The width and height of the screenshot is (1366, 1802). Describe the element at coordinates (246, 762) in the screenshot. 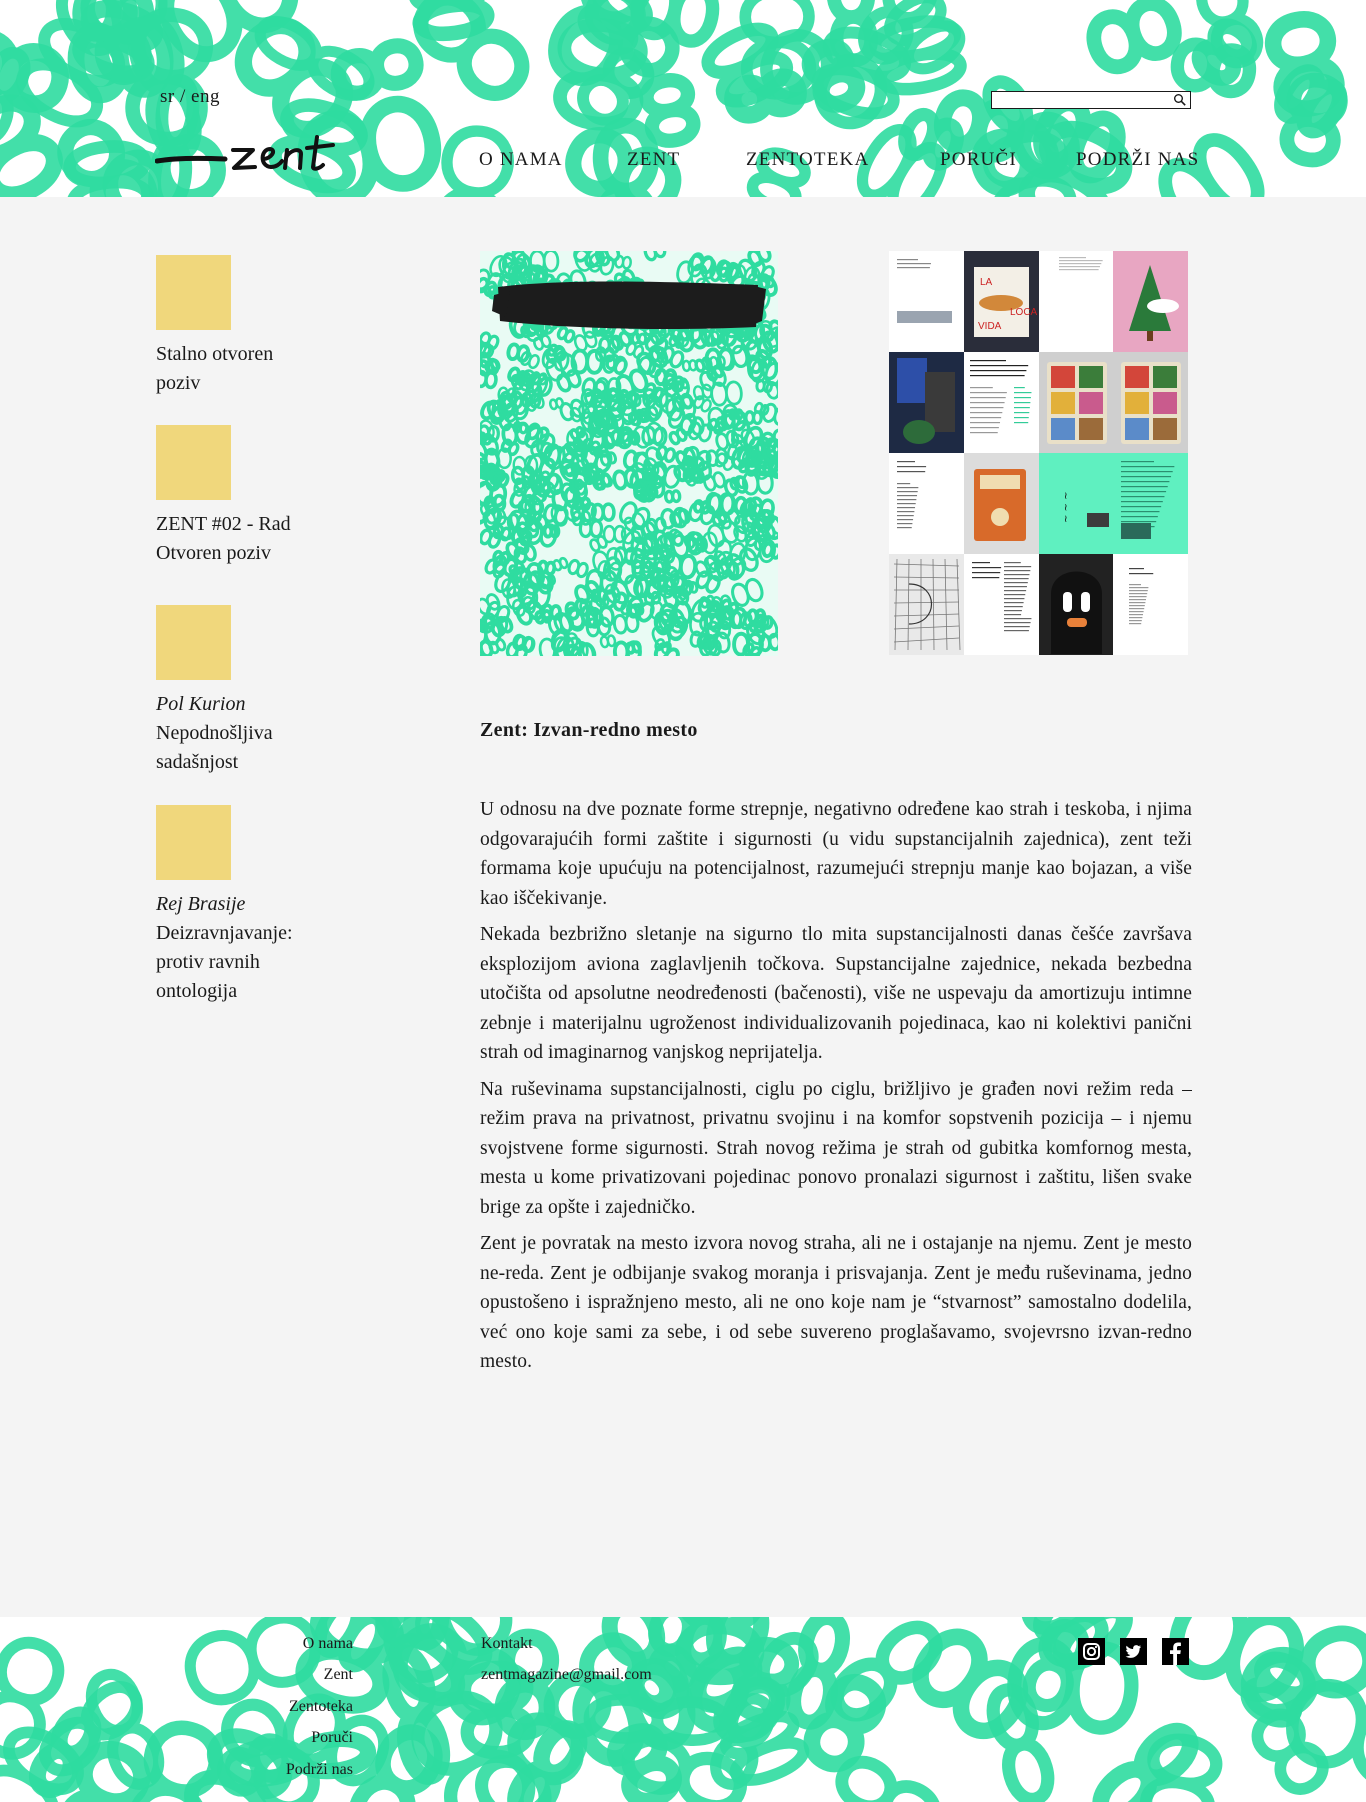

I see `sidebar-item-title: sadašnjost` at that location.